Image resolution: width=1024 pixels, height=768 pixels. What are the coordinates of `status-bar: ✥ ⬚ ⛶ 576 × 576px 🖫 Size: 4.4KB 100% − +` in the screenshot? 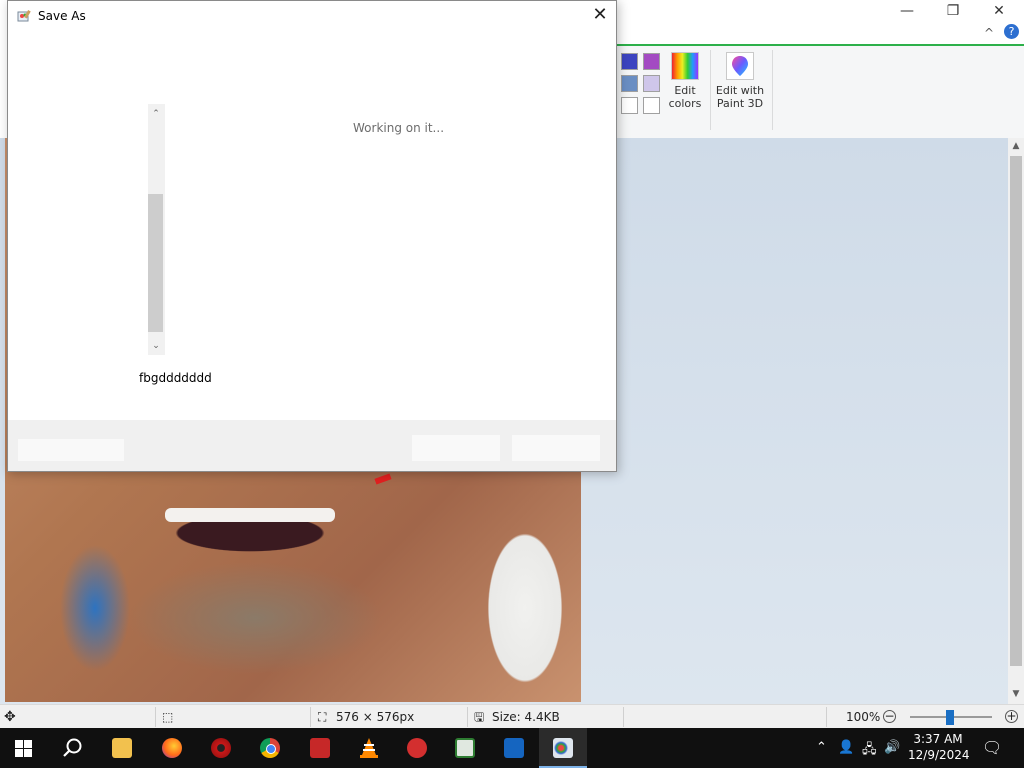 It's located at (512, 716).